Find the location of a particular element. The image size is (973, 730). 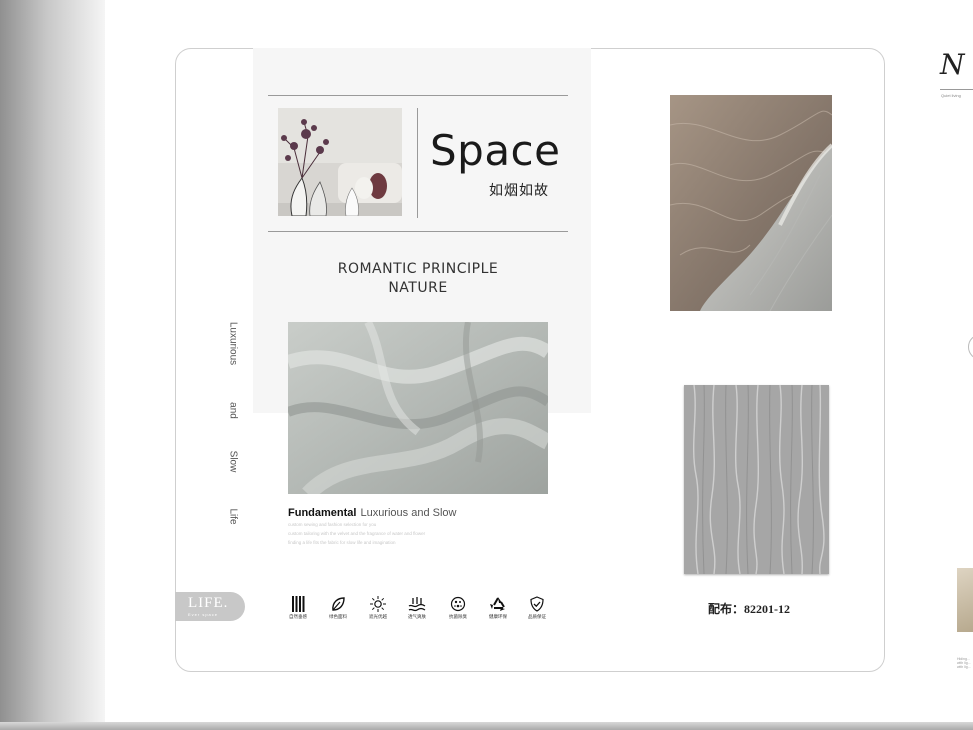

next-page-title: N is located at coordinates (952, 64).